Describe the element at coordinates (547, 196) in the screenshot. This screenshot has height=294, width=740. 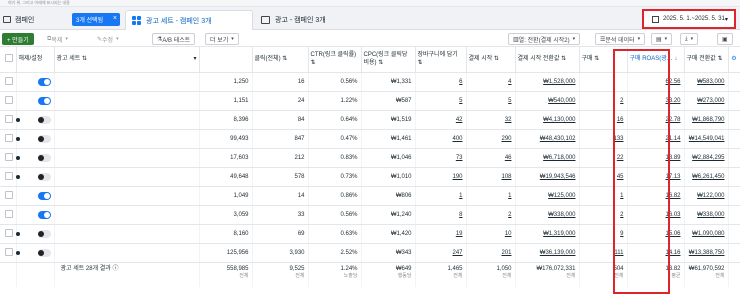
I see `cell-checkout-value: ₩125,000` at that location.